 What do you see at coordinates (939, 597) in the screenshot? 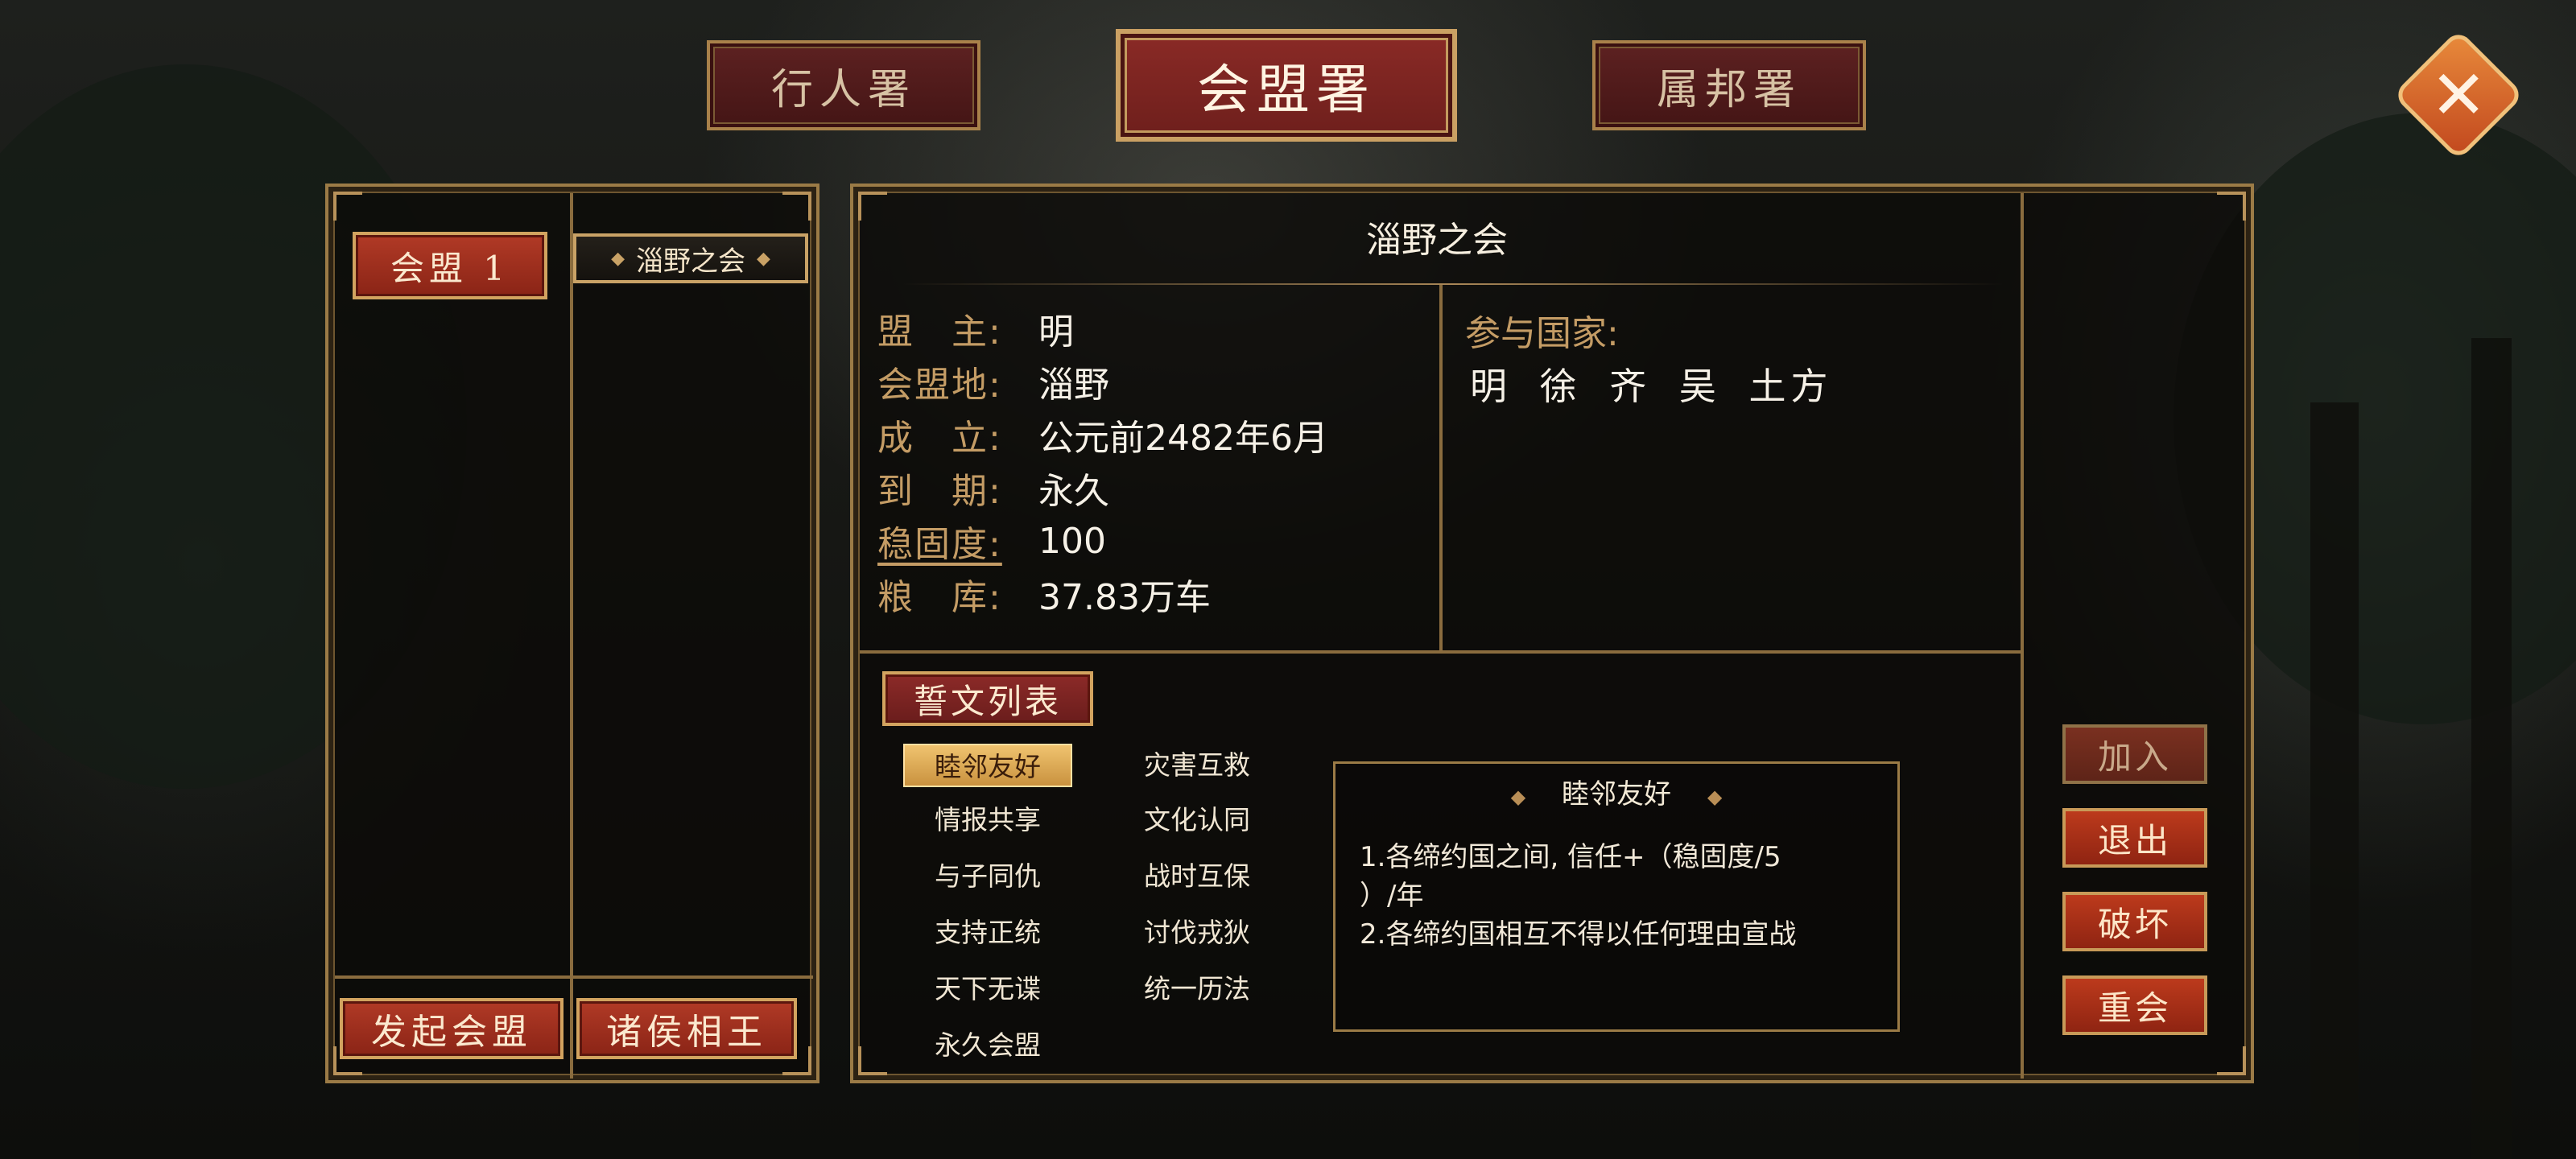
I see `info-label: 粮 库:` at bounding box center [939, 597].